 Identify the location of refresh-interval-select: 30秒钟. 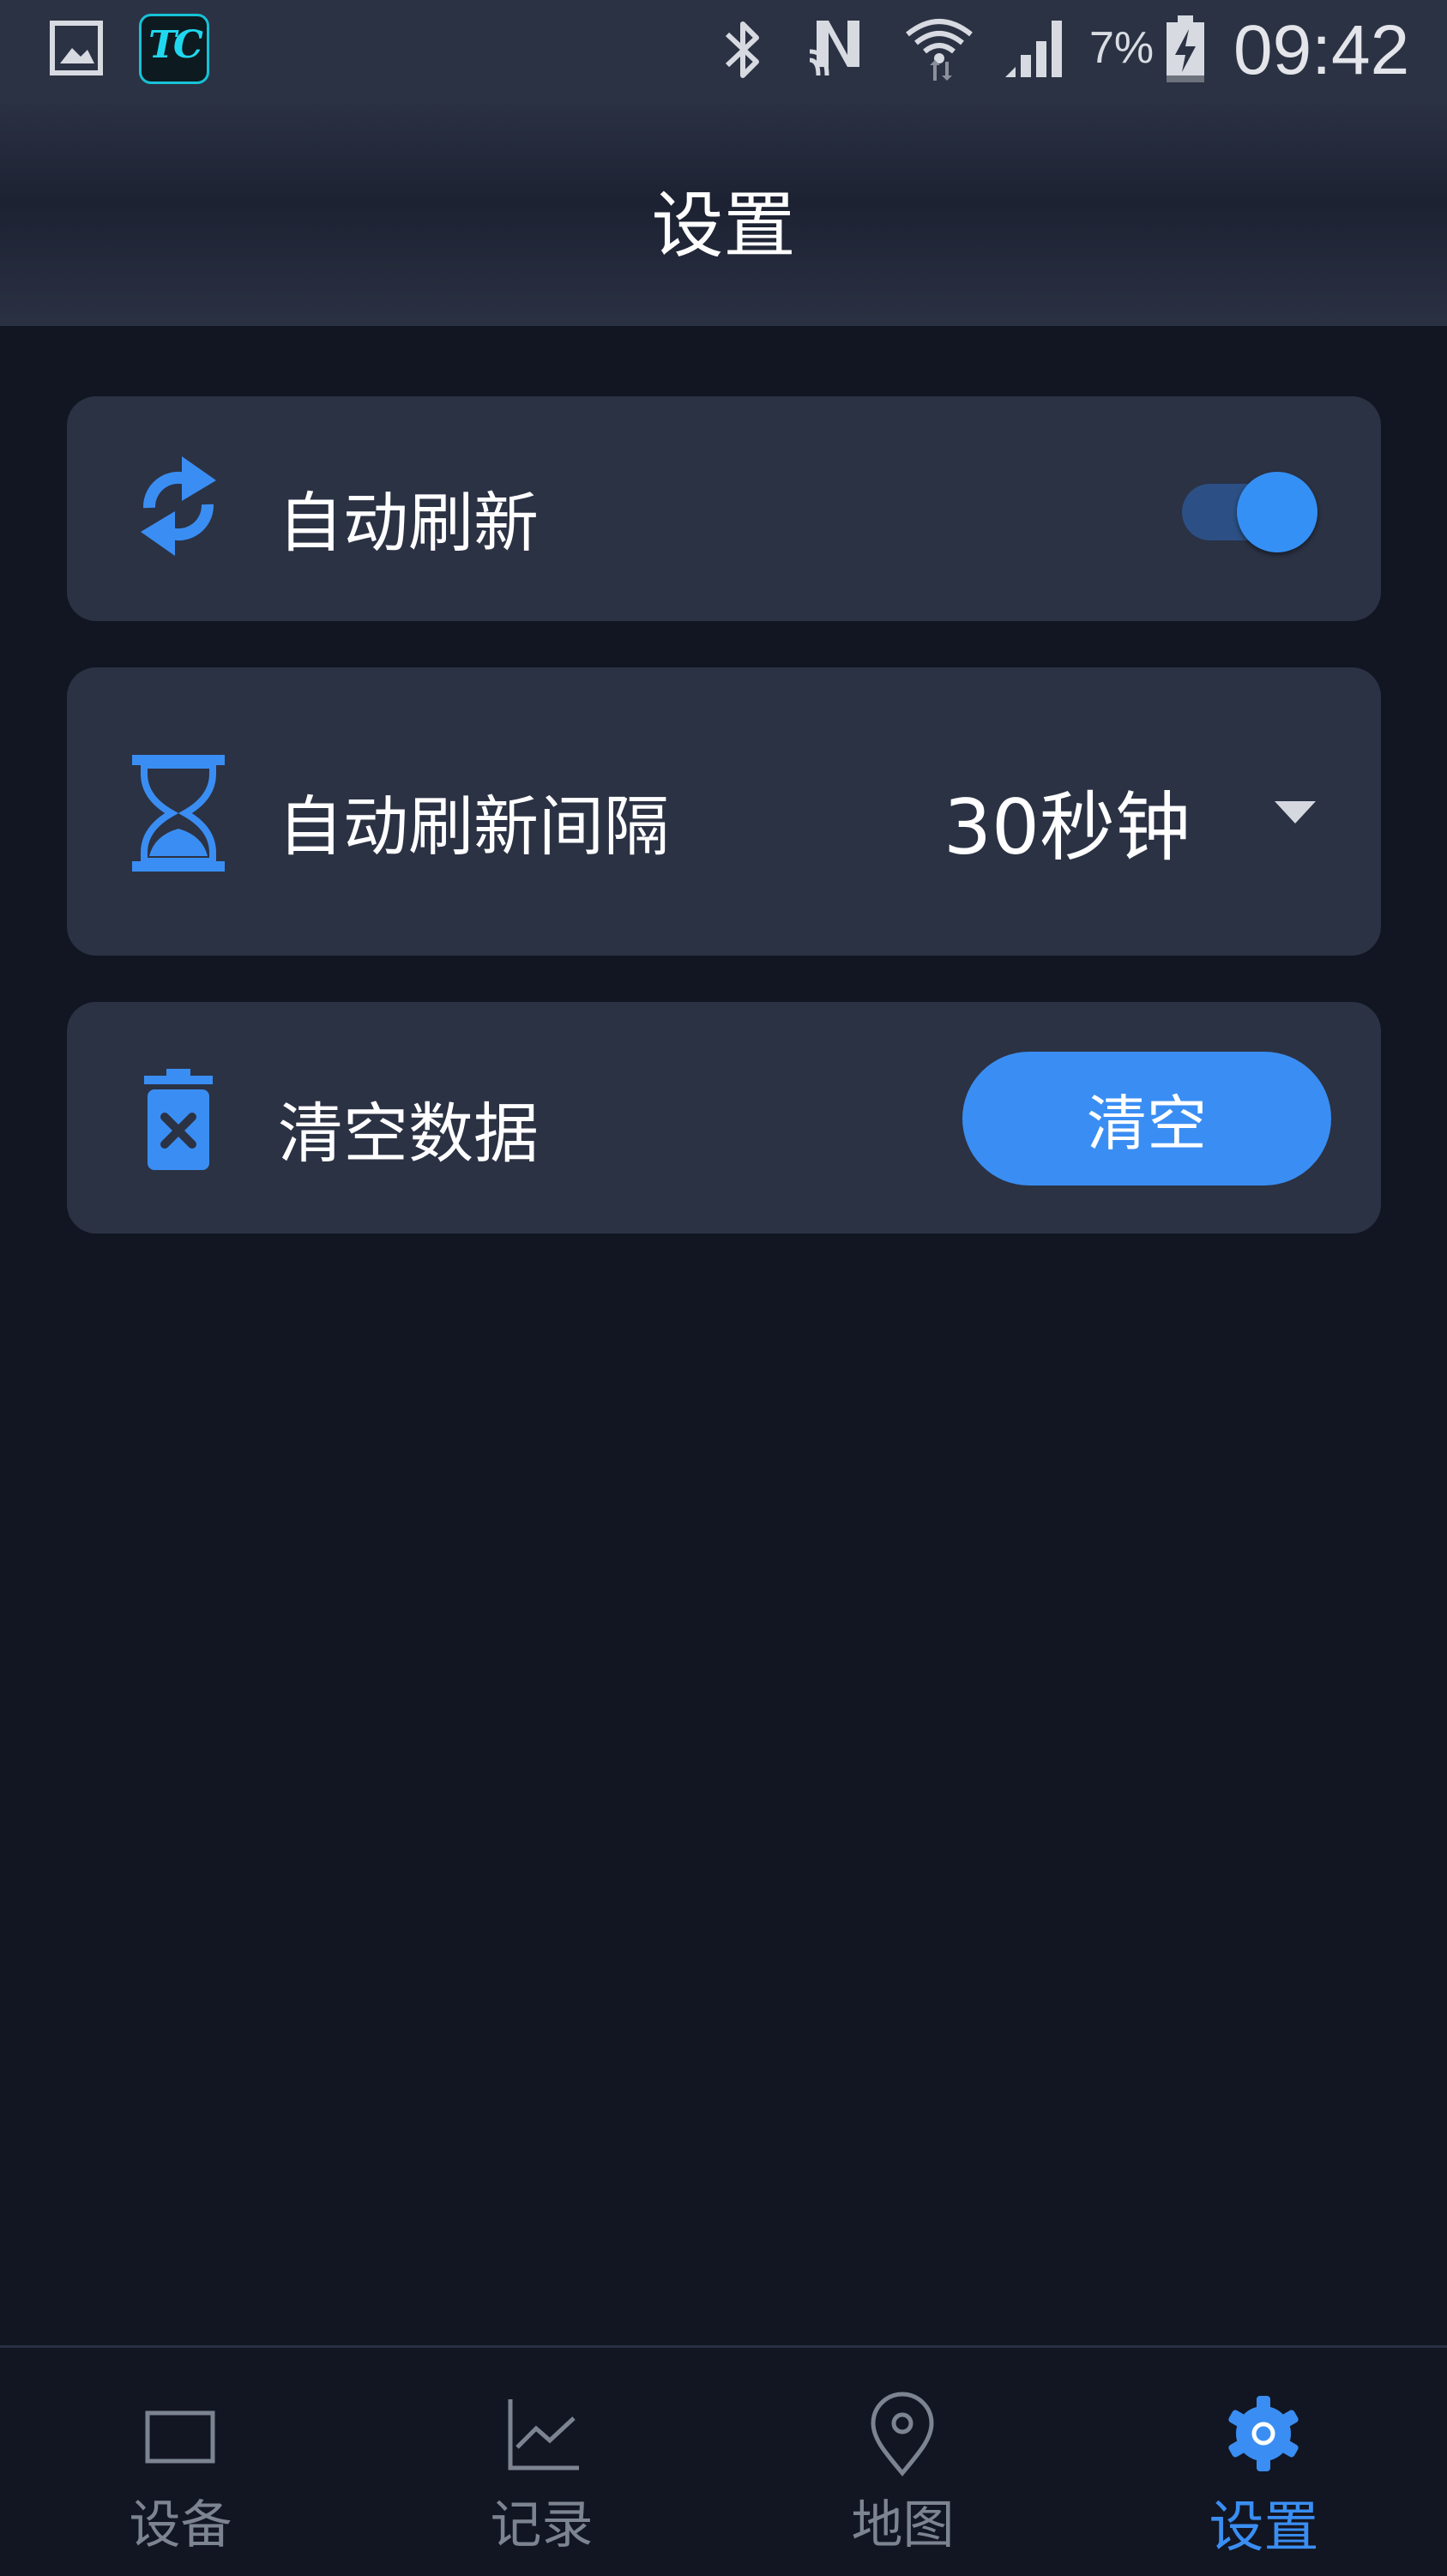
(1122, 813).